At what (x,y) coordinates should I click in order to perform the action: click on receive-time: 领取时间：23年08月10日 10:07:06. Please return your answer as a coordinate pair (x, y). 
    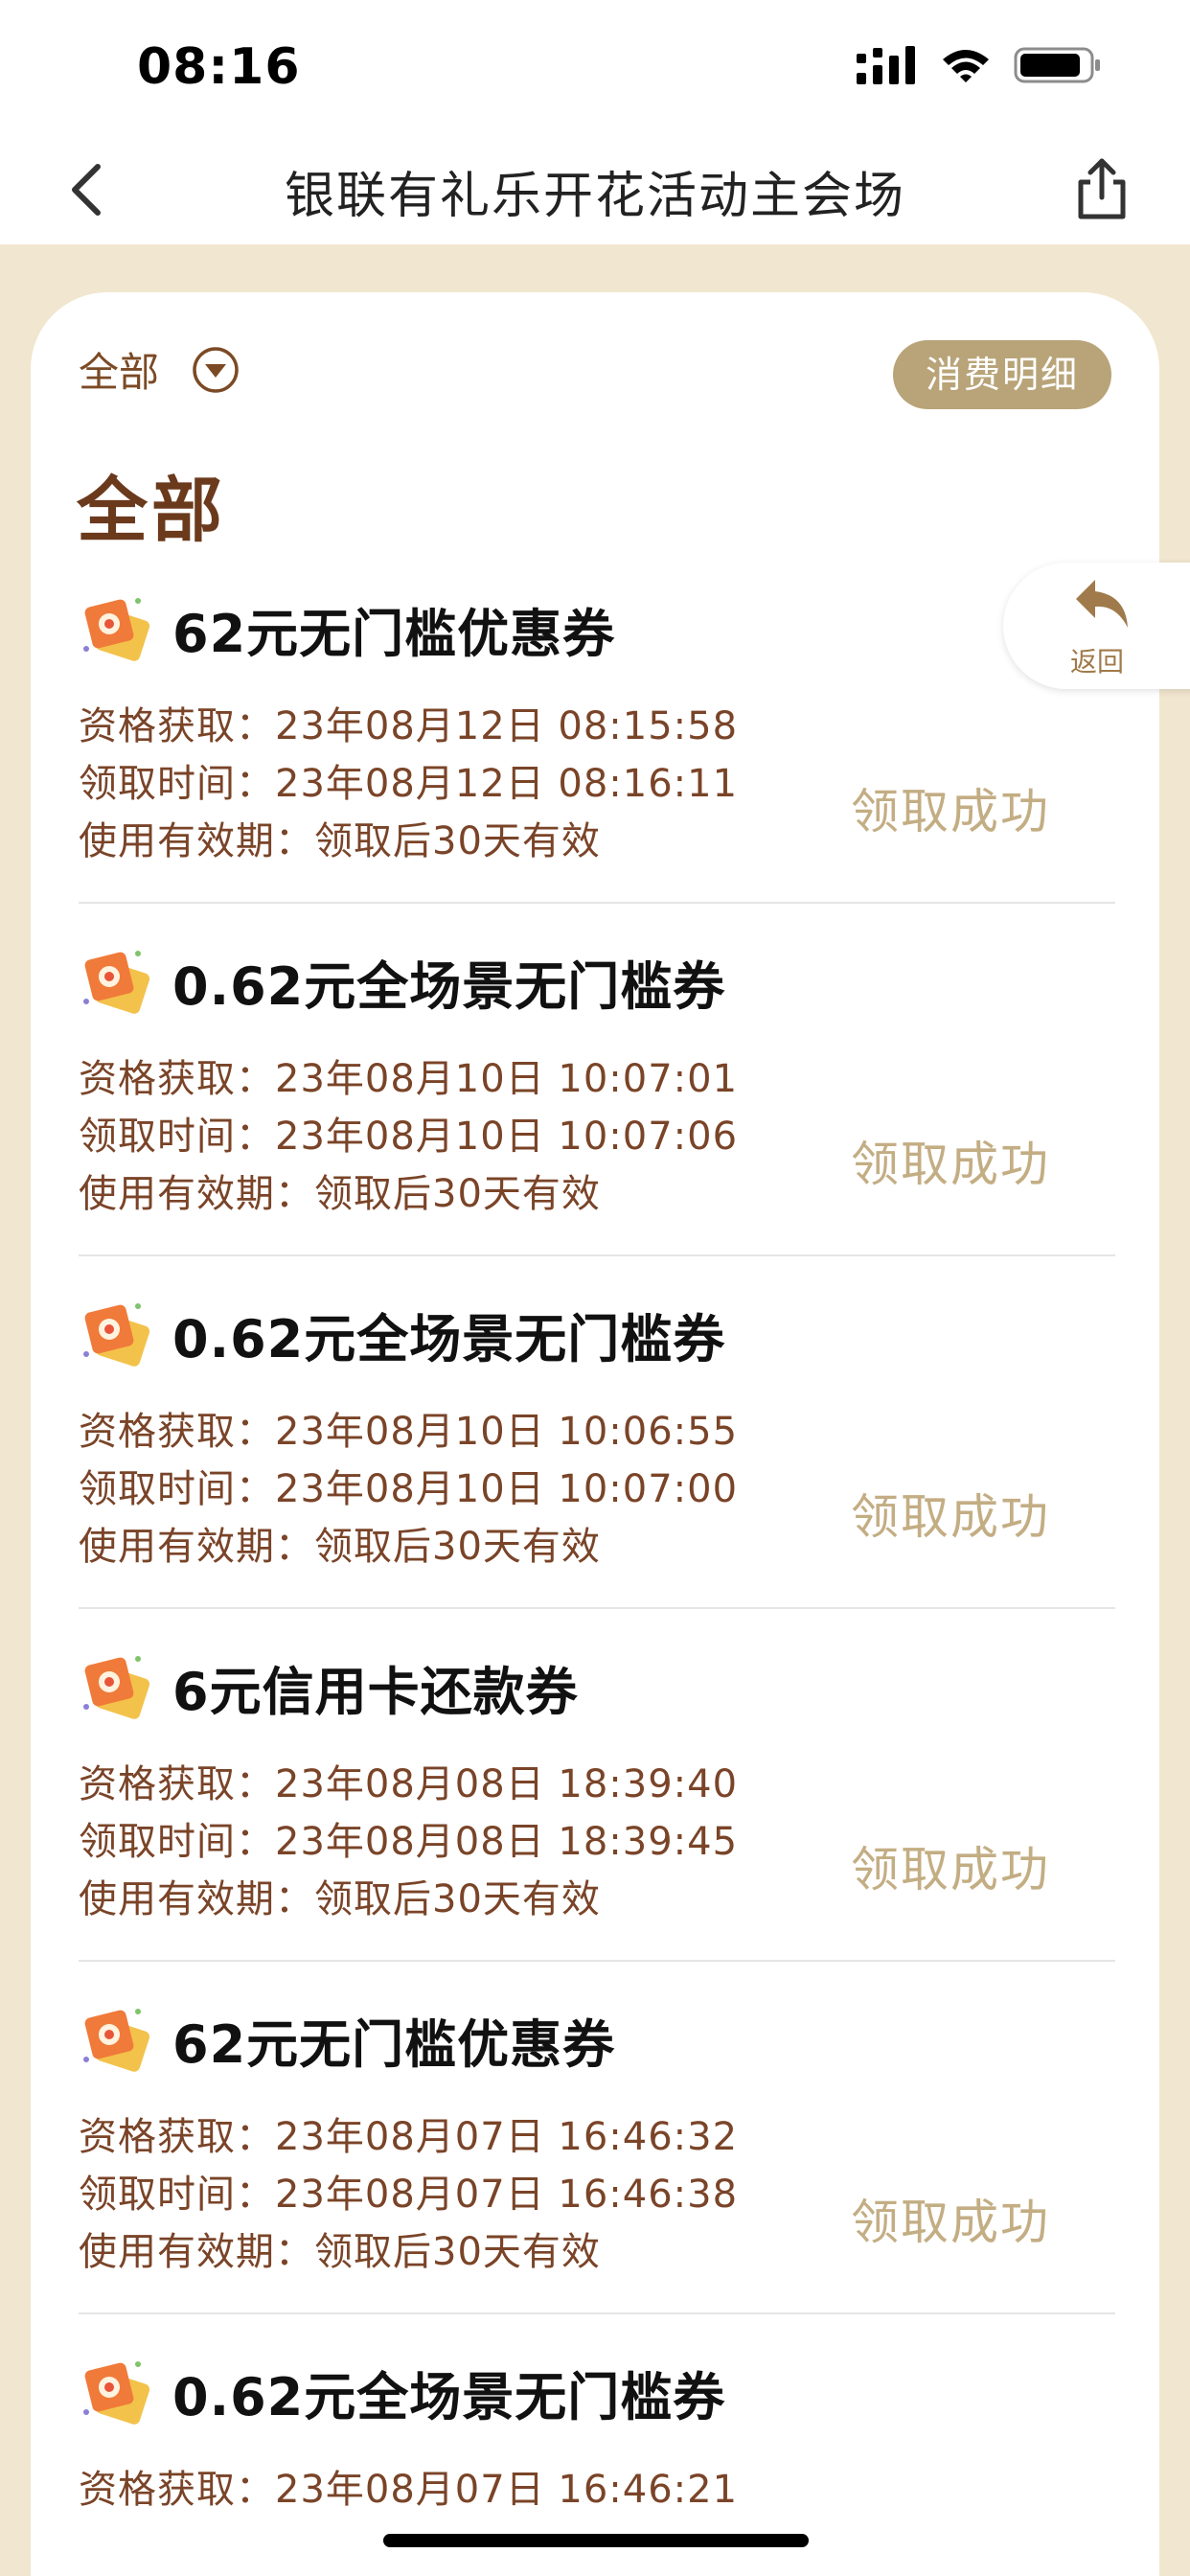
    Looking at the image, I should click on (409, 1137).